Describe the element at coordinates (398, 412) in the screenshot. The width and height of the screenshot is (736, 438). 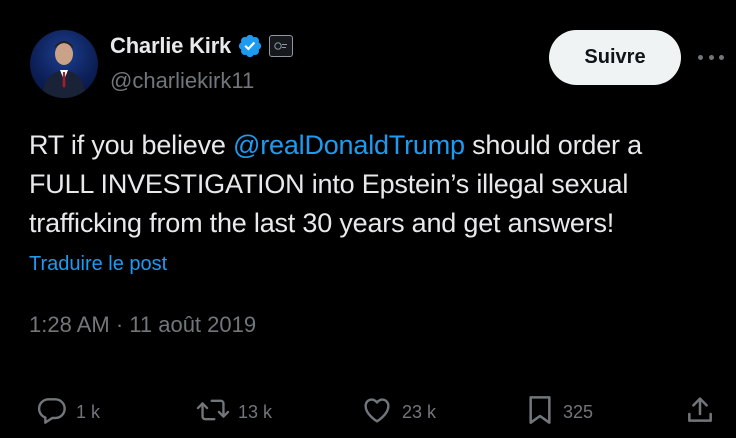
I see `like-button: 23 k` at that location.